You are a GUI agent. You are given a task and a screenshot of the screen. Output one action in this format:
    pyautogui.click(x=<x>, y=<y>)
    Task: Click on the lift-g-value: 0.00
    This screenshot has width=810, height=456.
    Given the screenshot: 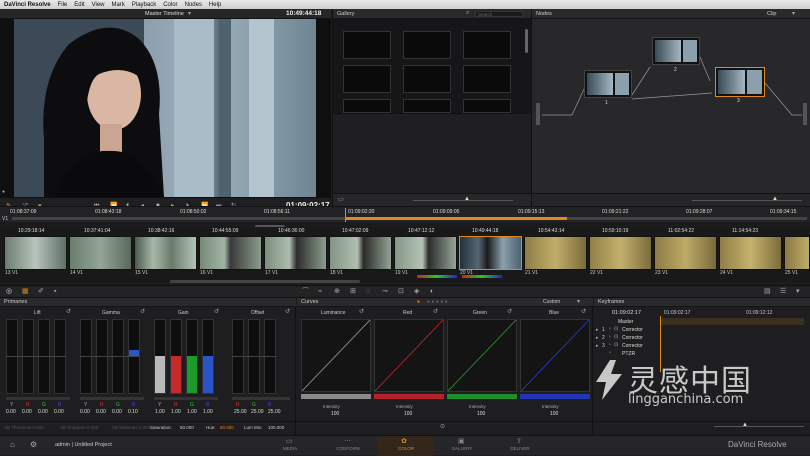 What is the action you would take?
    pyautogui.click(x=43, y=412)
    